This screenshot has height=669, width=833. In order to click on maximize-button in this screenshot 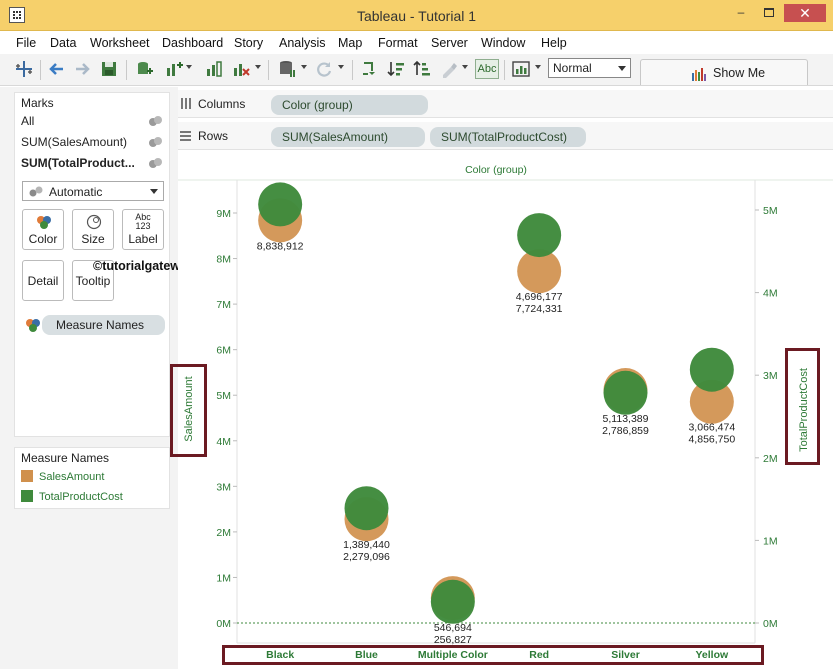, I will do `click(769, 13)`.